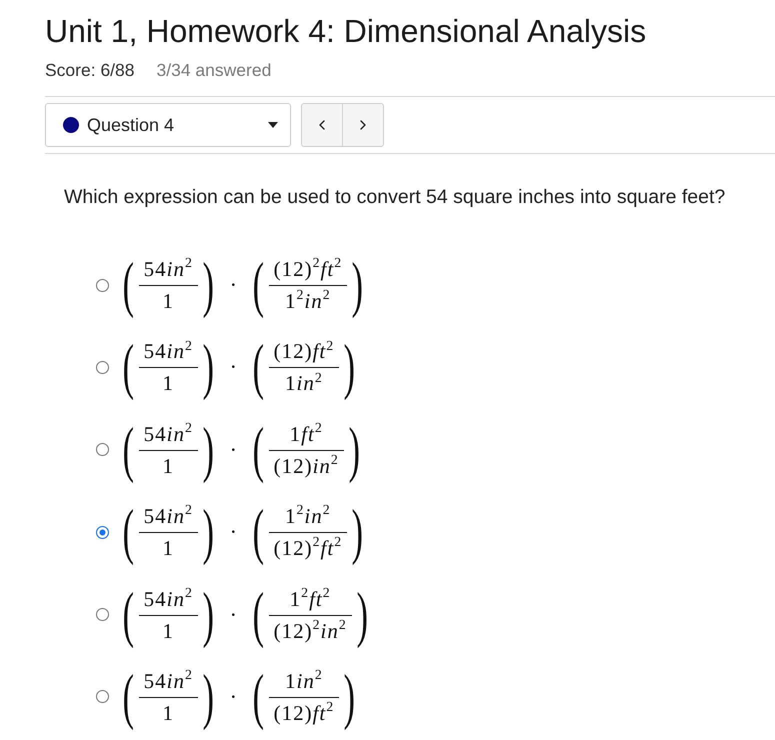 Image resolution: width=775 pixels, height=740 pixels. I want to click on score-text: Score: 6/88, so click(89, 70).